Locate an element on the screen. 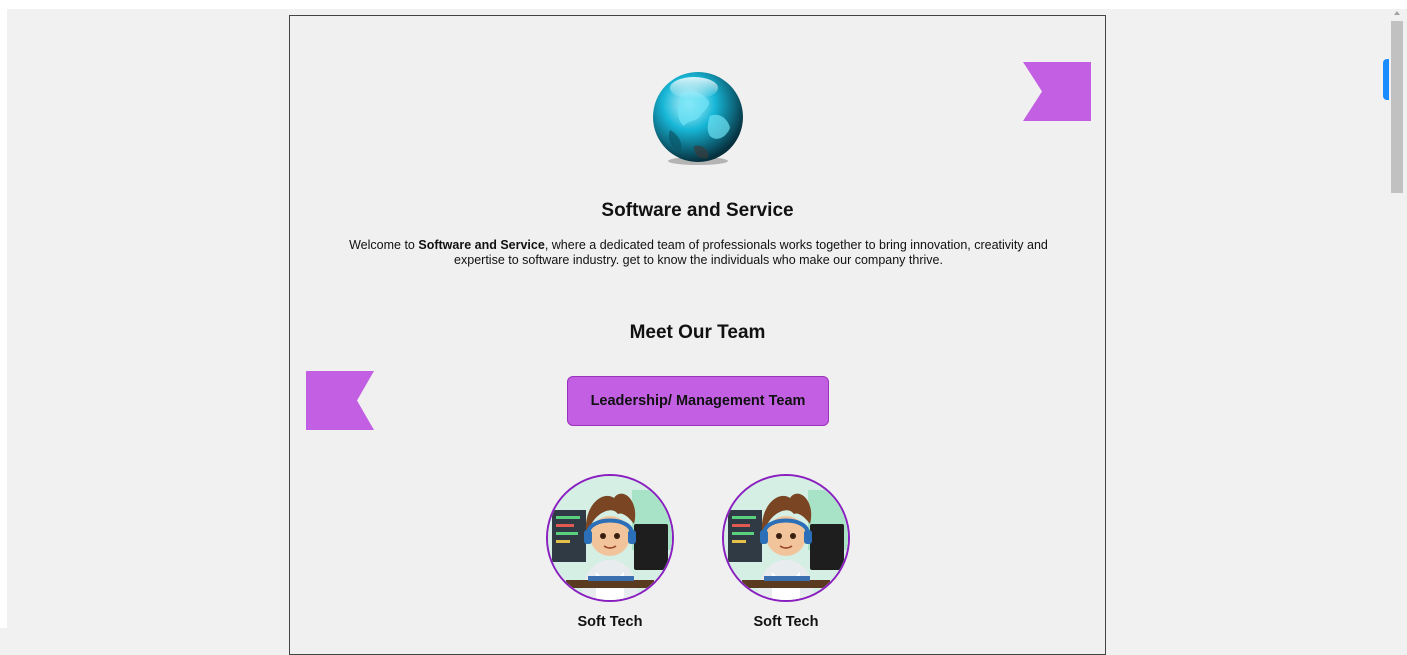 The height and width of the screenshot is (655, 1407). leadership-team-button: Leadership/ Management Team is located at coordinates (698, 401).